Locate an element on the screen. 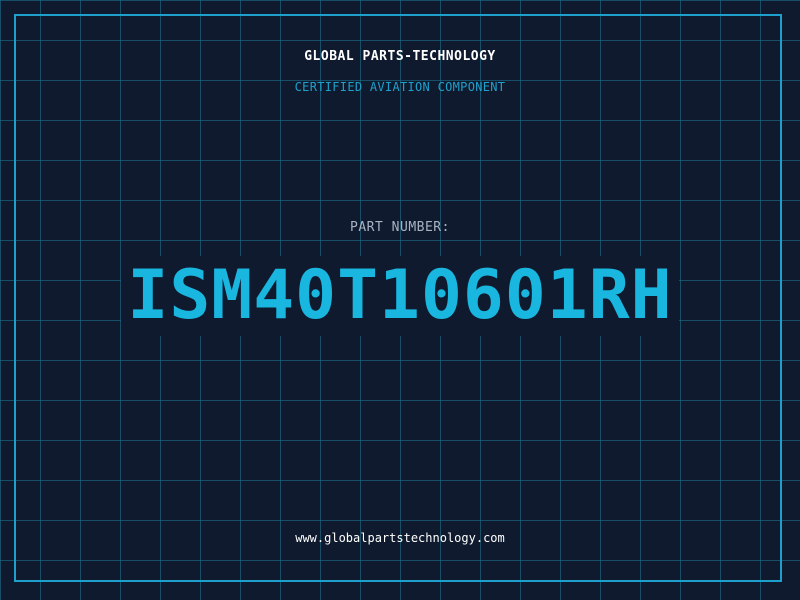  part-number-value: ISM40T10601RH is located at coordinates (400, 296).